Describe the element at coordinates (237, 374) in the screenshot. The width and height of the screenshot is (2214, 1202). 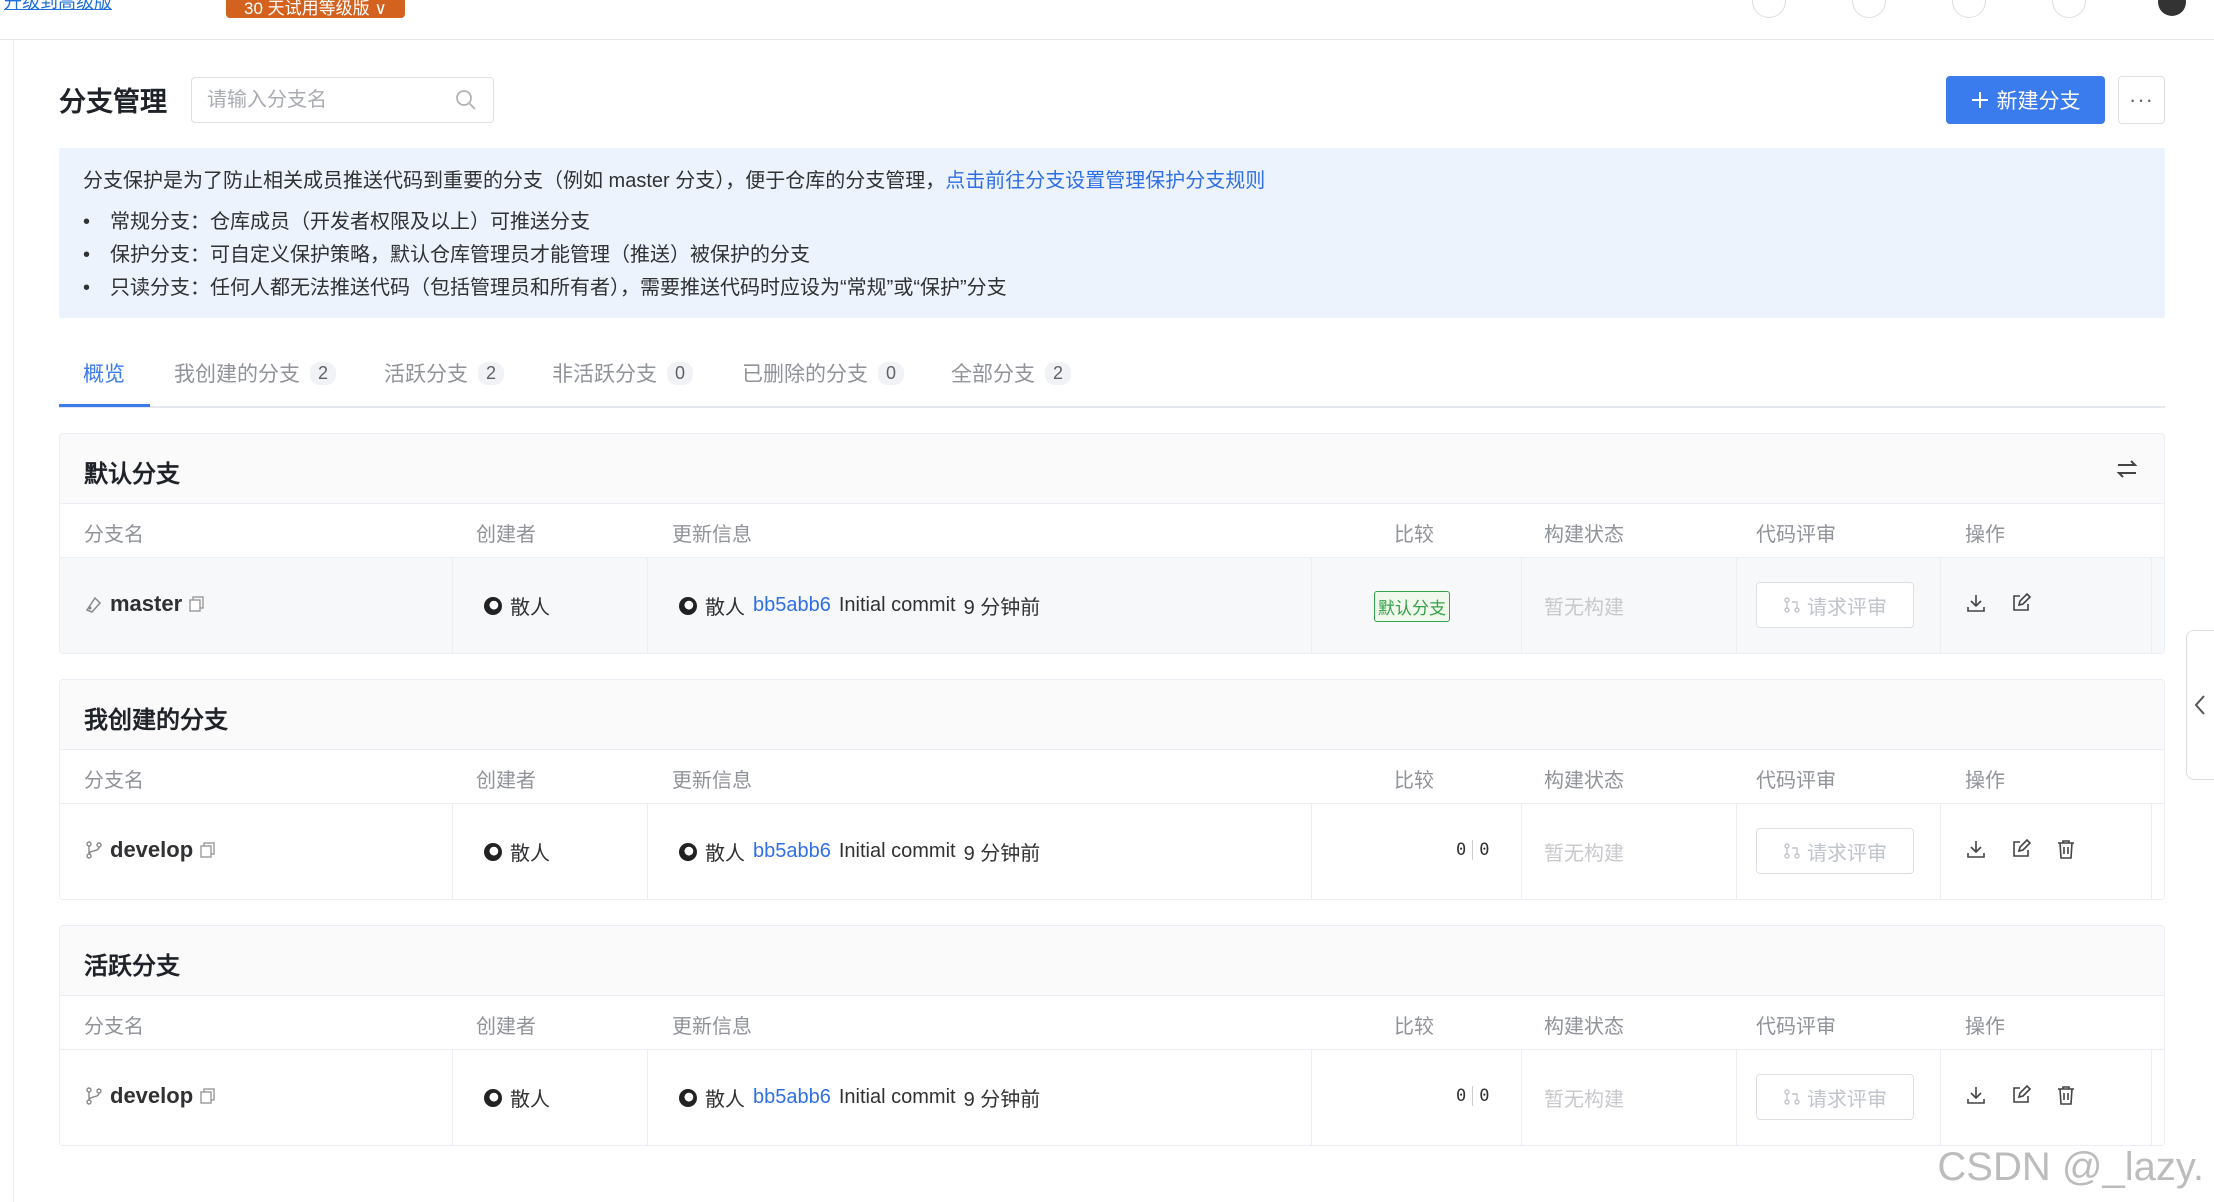
I see `tab-label: 我创建的分支` at that location.